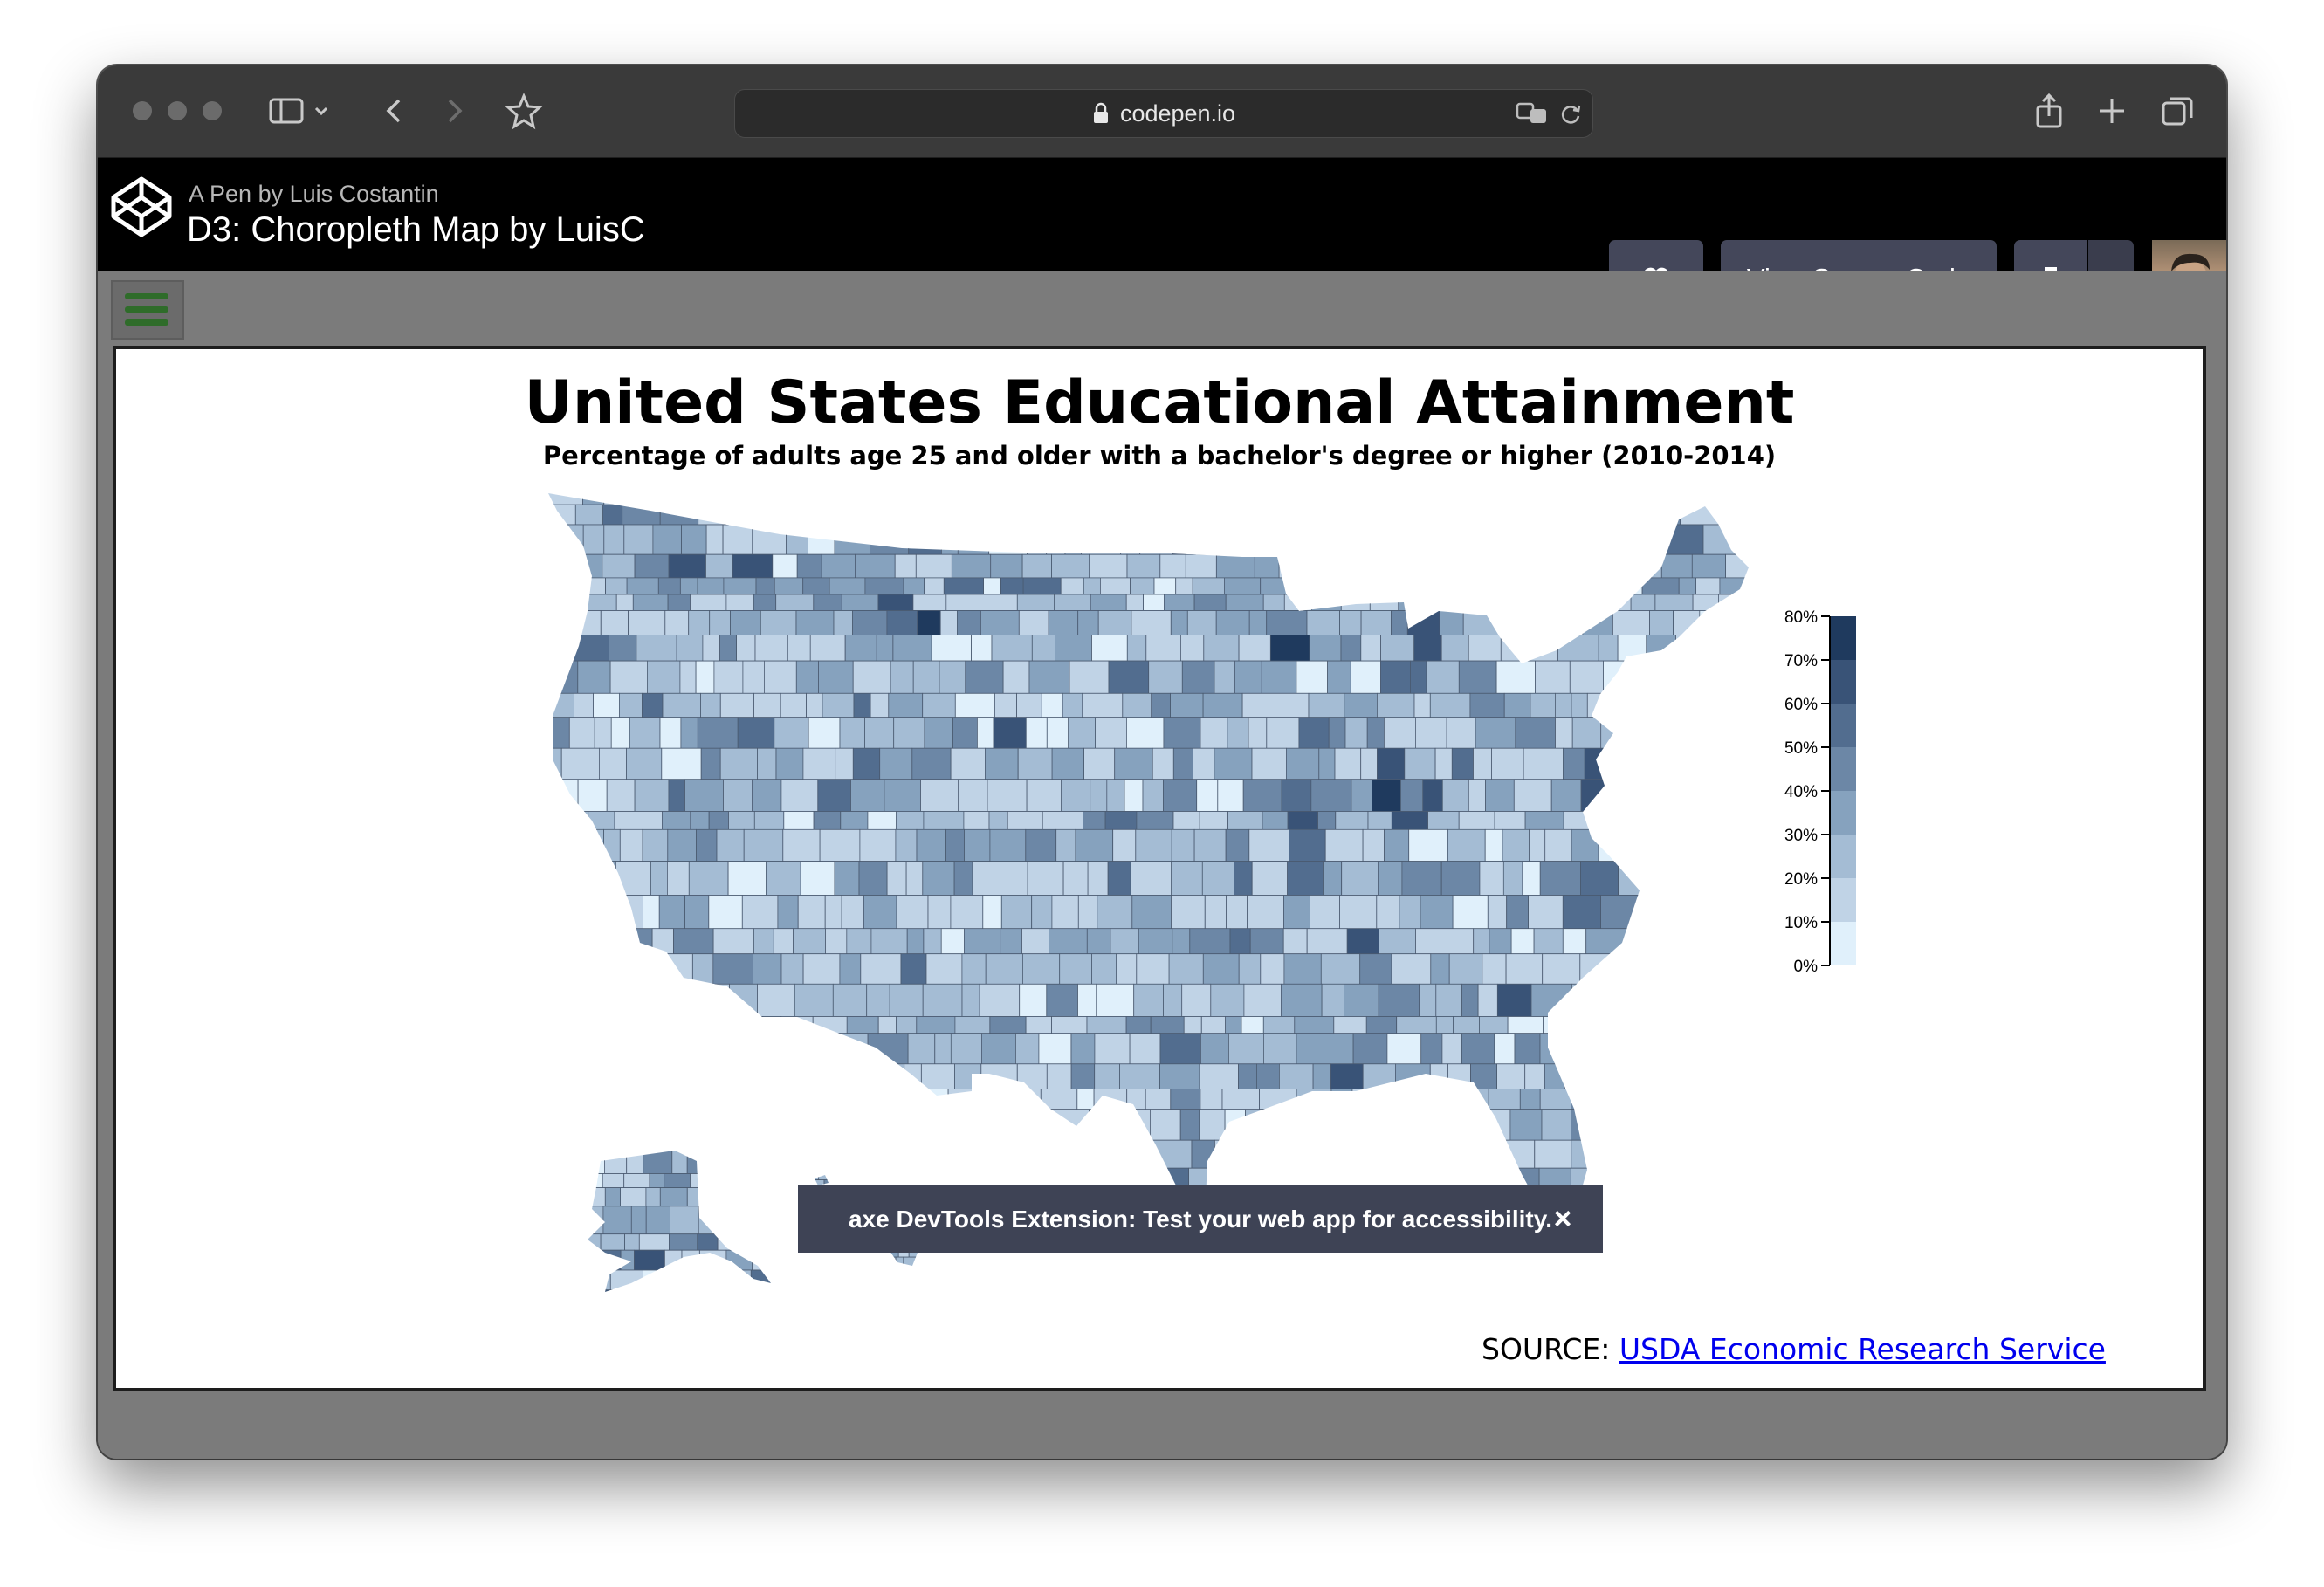 This screenshot has width=2324, height=1587. I want to click on star-icon, so click(524, 111).